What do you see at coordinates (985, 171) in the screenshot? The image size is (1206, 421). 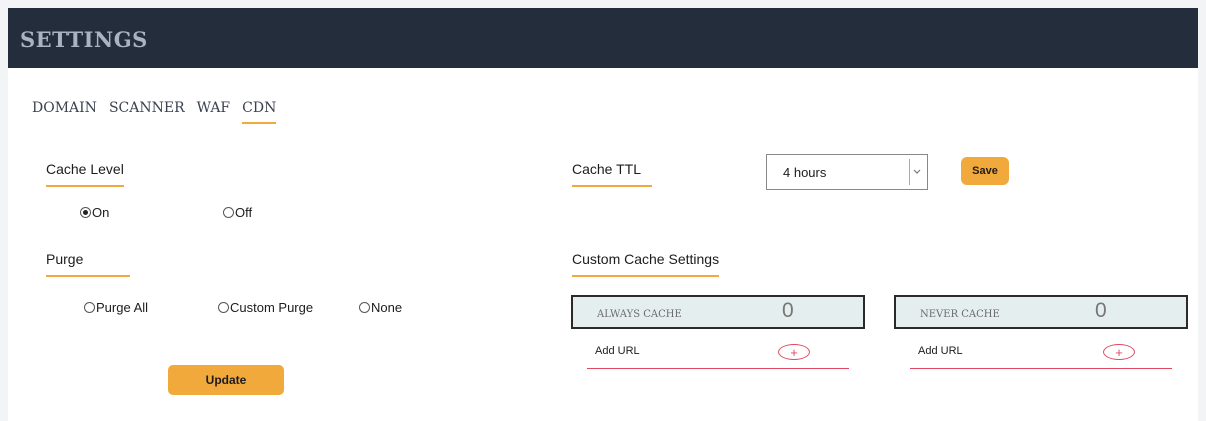 I see `save-button: Save` at bounding box center [985, 171].